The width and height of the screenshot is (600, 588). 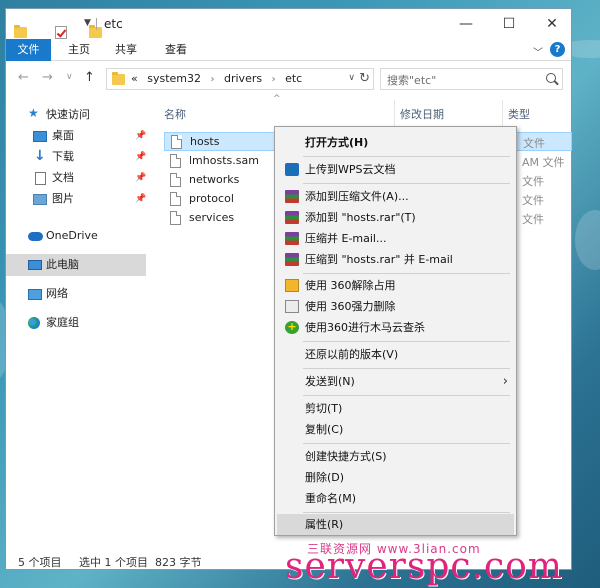 I want to click on title-bar: ▼ etc — ☐ ✕, so click(x=288, y=24).